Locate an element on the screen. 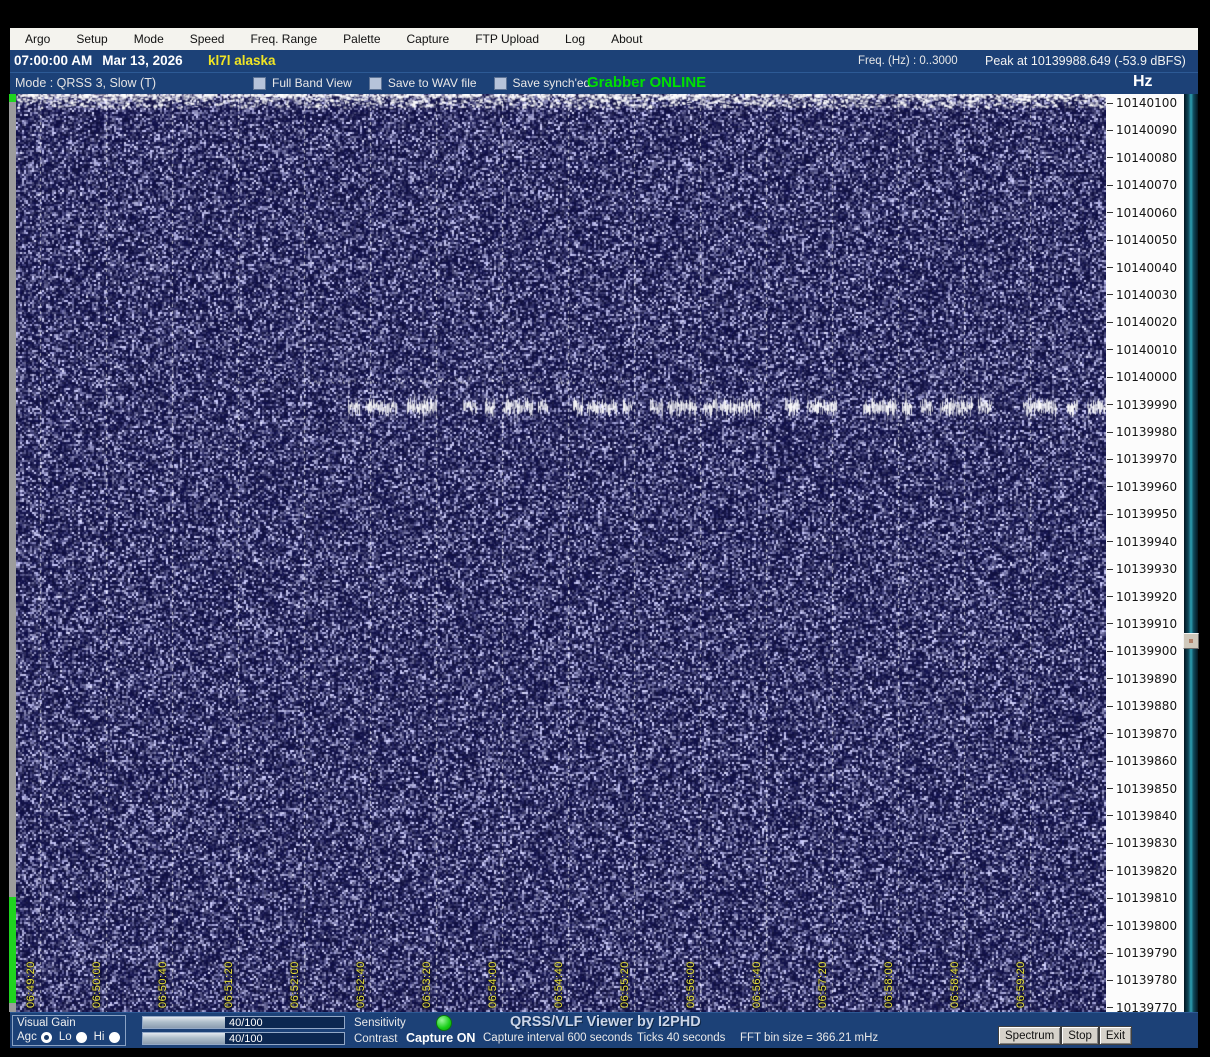  menu-item: Setup is located at coordinates (91, 39).